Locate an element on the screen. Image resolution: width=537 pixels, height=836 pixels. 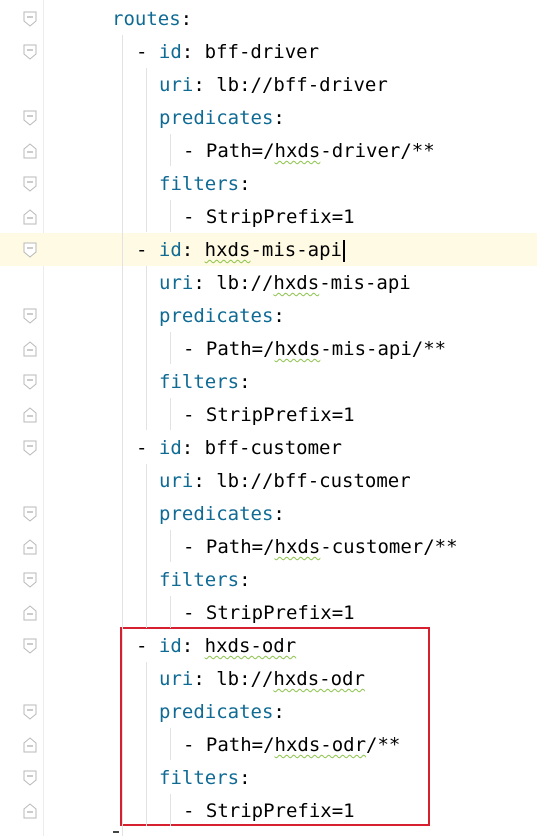
code-line: uri: lb://hxds-mis-api is located at coordinates (268, 282).